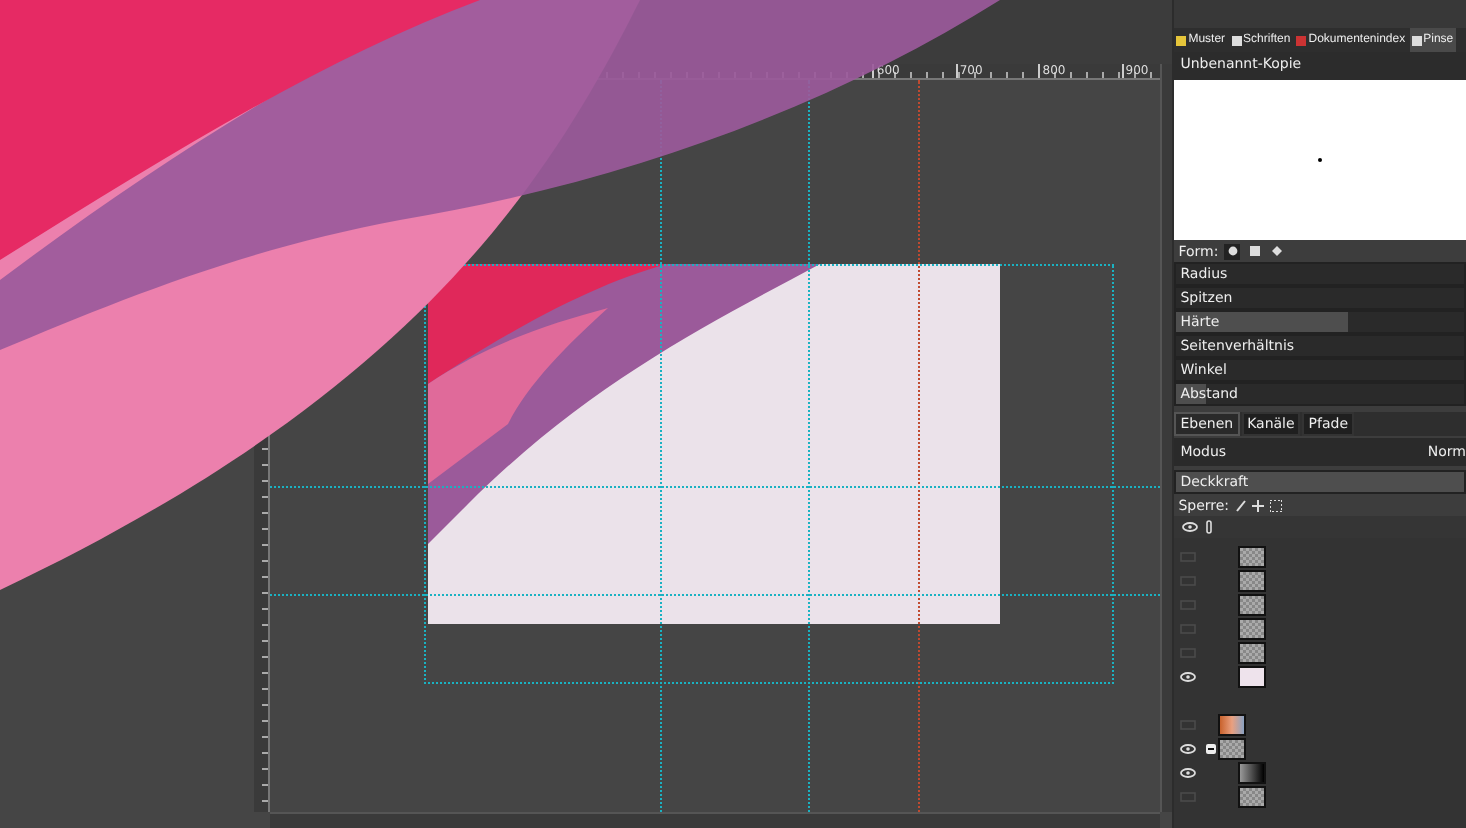 This screenshot has width=1466, height=828. I want to click on alpha-lock-icon, so click(1275, 505).